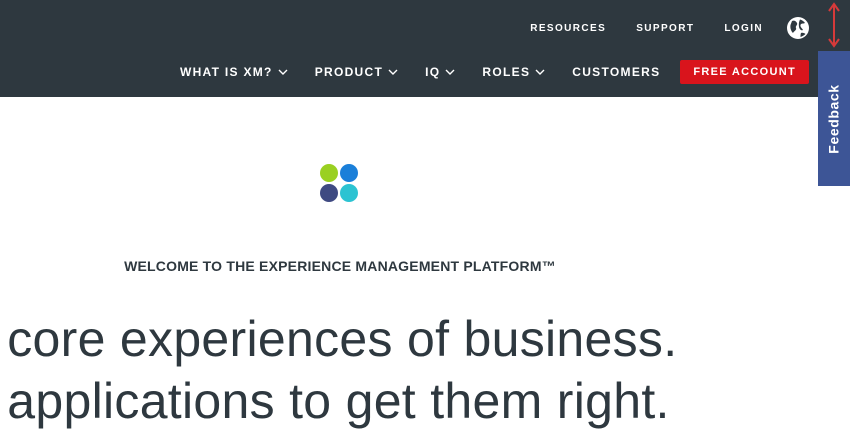 Image resolution: width=850 pixels, height=432 pixels. Describe the element at coordinates (339, 339) in the screenshot. I see `headline-line-1: ur core experiences of business.` at that location.